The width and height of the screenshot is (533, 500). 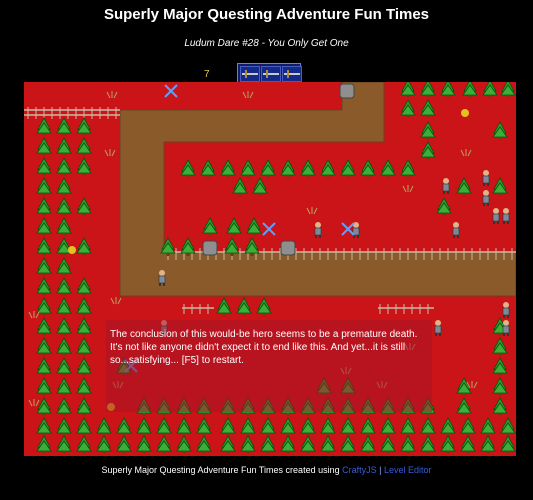 What do you see at coordinates (408, 470) in the screenshot?
I see `level-editor-link: Level Editor` at bounding box center [408, 470].